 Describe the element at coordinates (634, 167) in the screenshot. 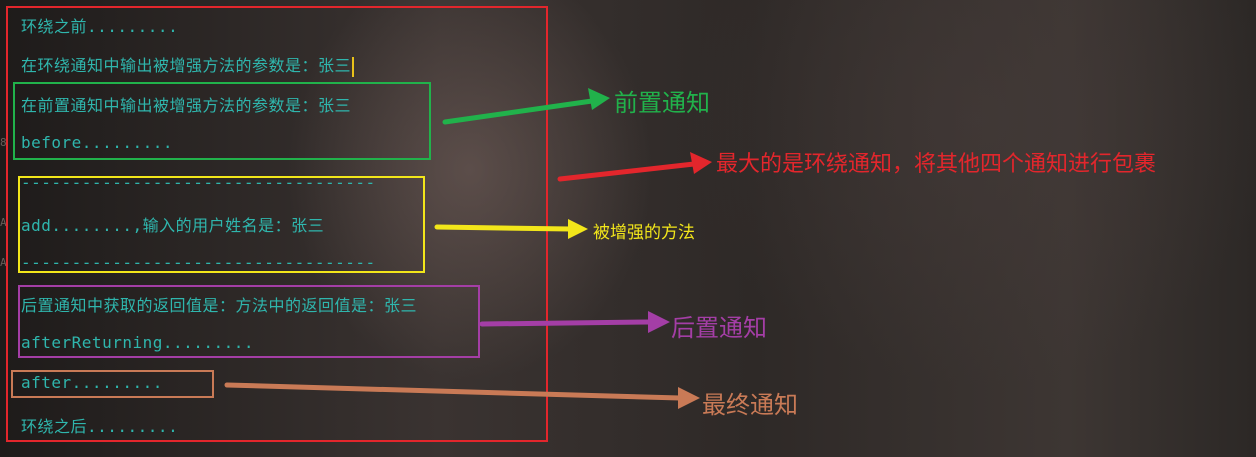

I see `around-arrow-icon` at that location.